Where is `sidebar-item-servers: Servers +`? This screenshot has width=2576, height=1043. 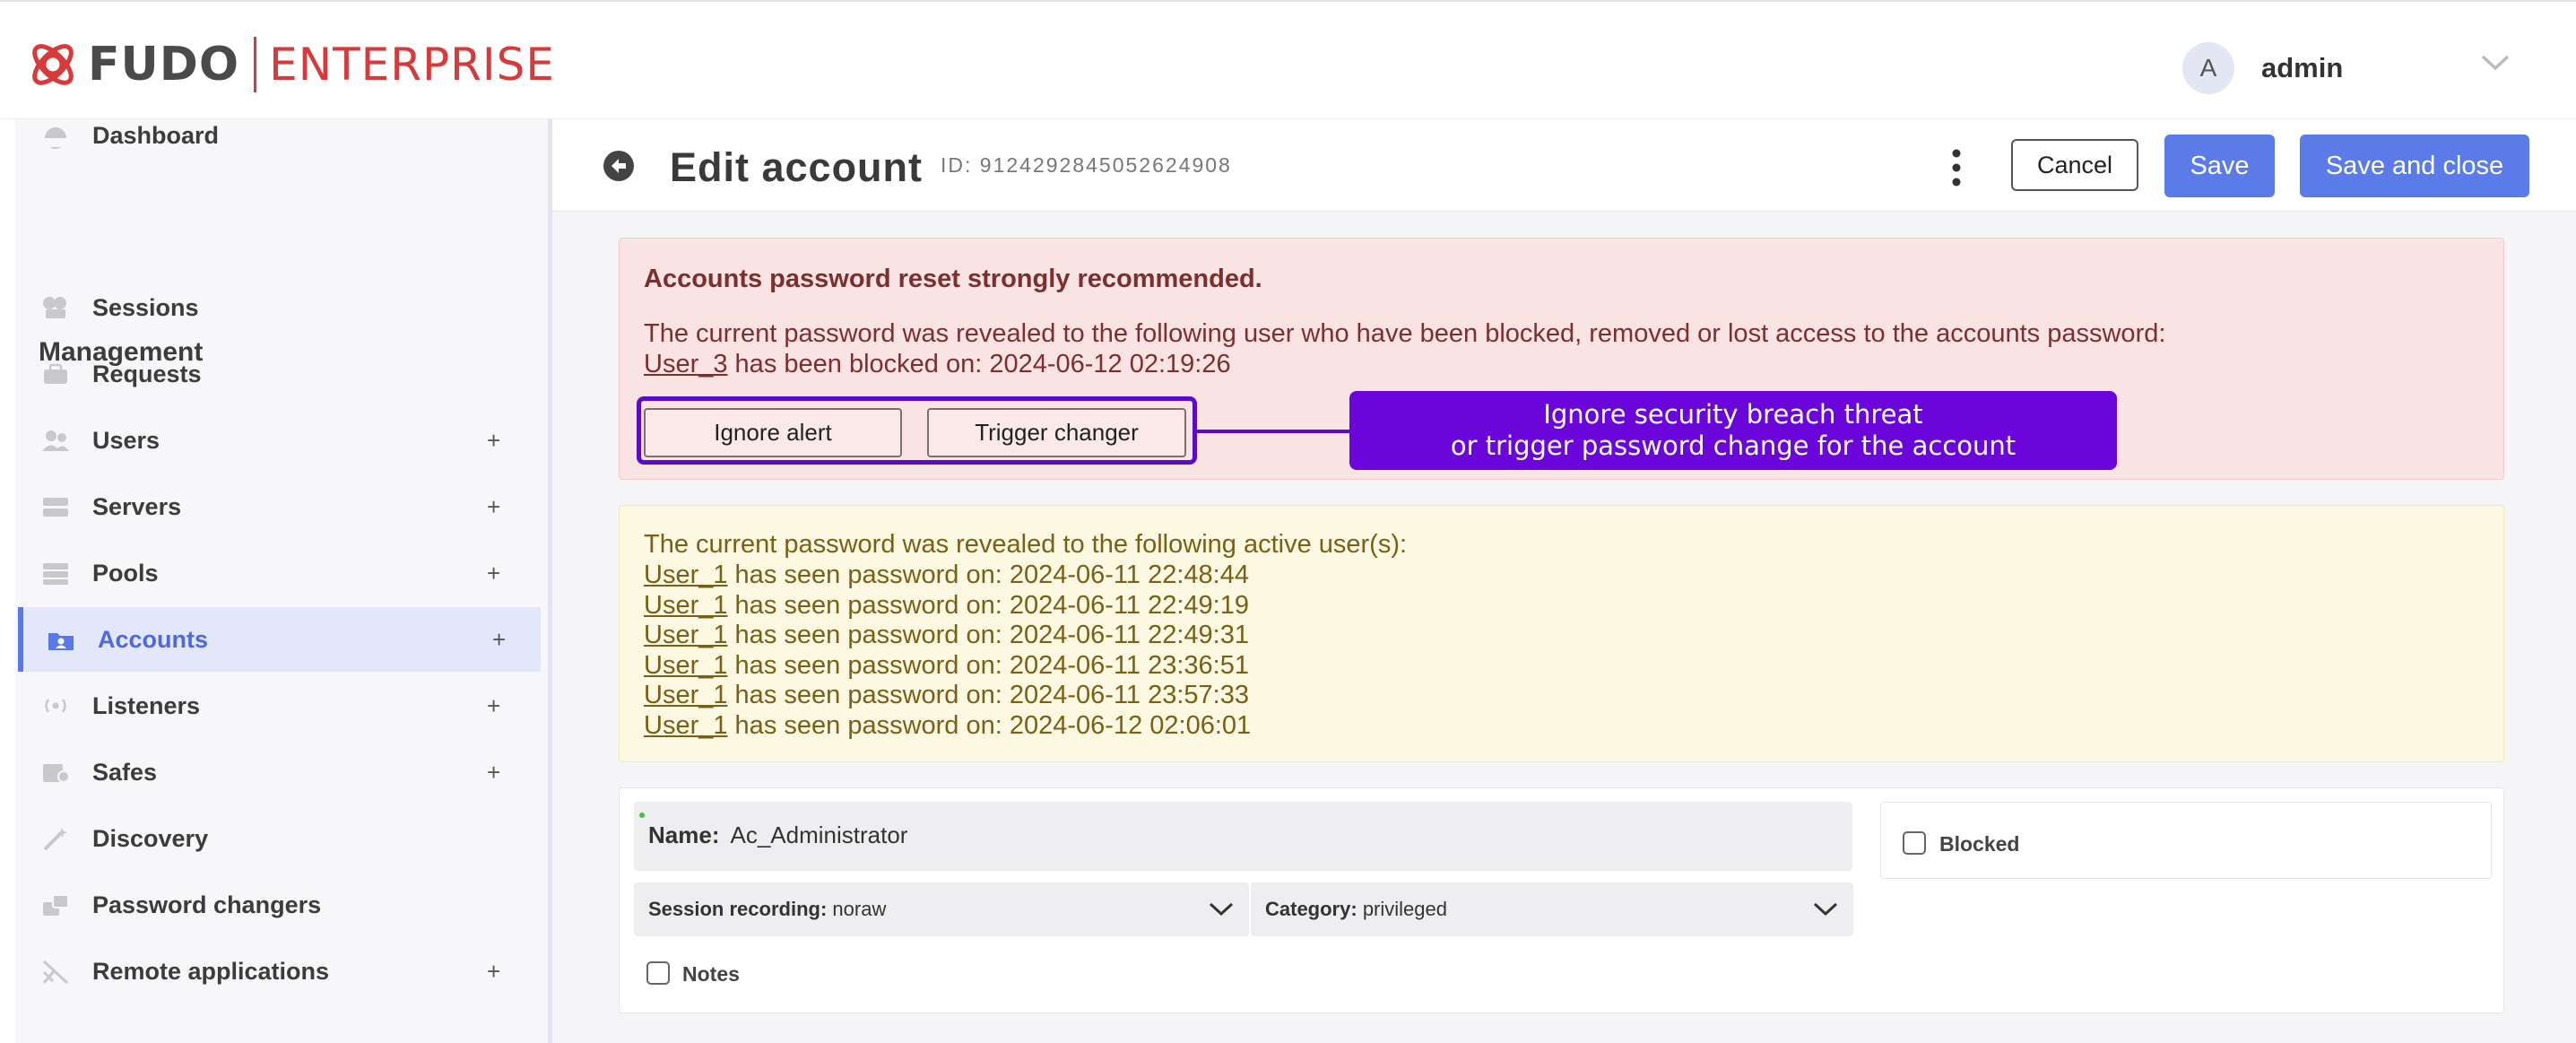 sidebar-item-servers: Servers + is located at coordinates (279, 506).